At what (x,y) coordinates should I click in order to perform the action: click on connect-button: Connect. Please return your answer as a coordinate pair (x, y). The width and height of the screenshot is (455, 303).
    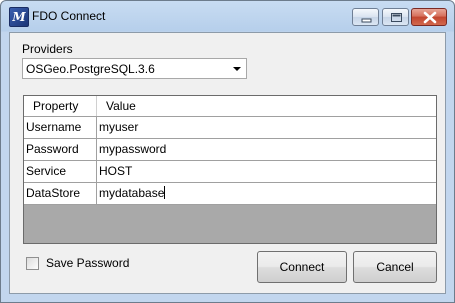
    Looking at the image, I should click on (302, 267).